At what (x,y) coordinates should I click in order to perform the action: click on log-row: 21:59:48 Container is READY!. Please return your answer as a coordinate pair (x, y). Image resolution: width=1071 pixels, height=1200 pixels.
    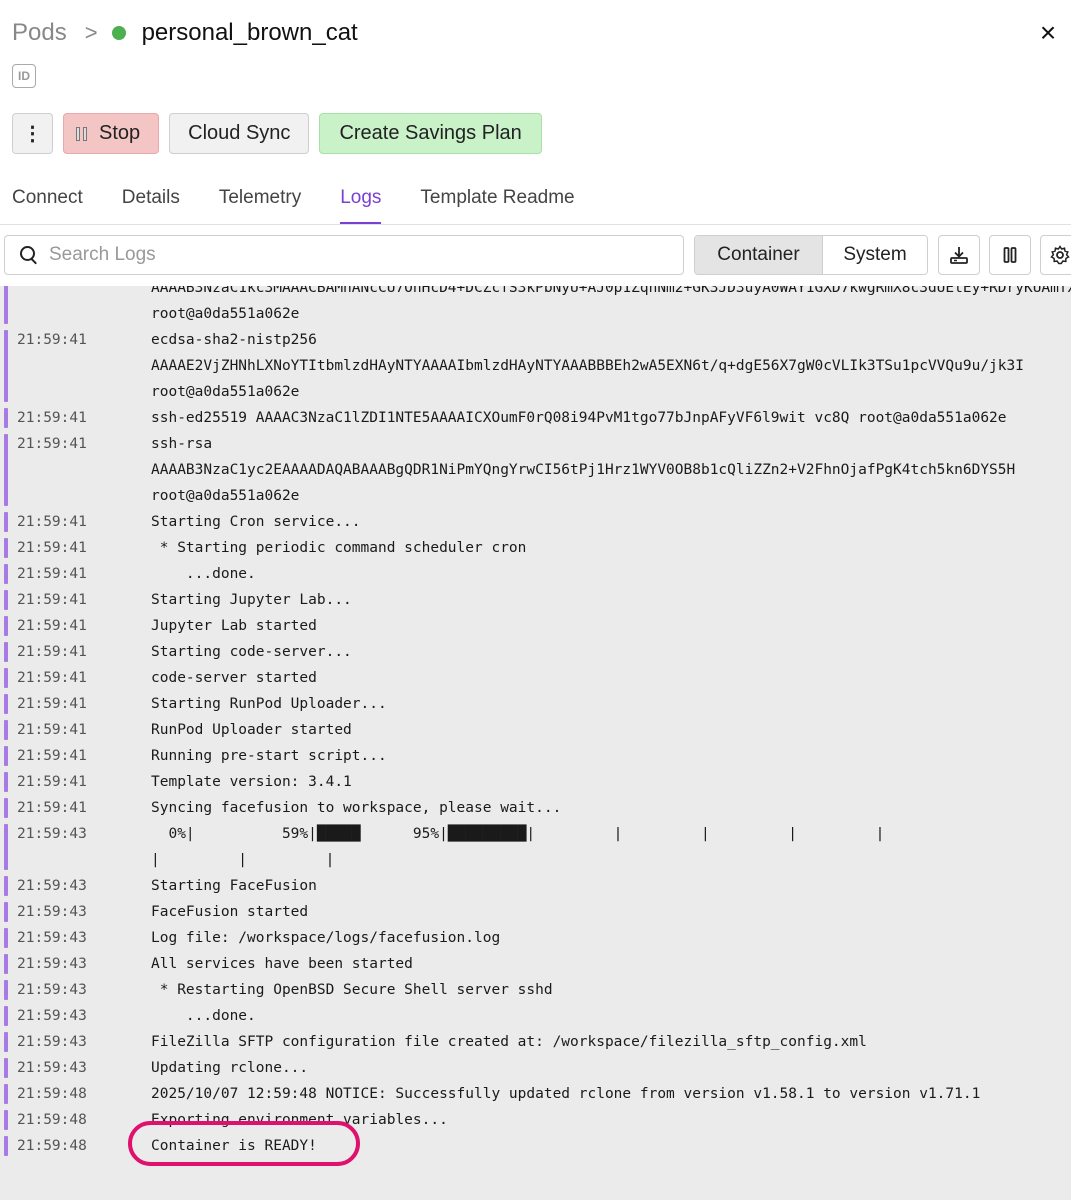
    Looking at the image, I should click on (535, 1146).